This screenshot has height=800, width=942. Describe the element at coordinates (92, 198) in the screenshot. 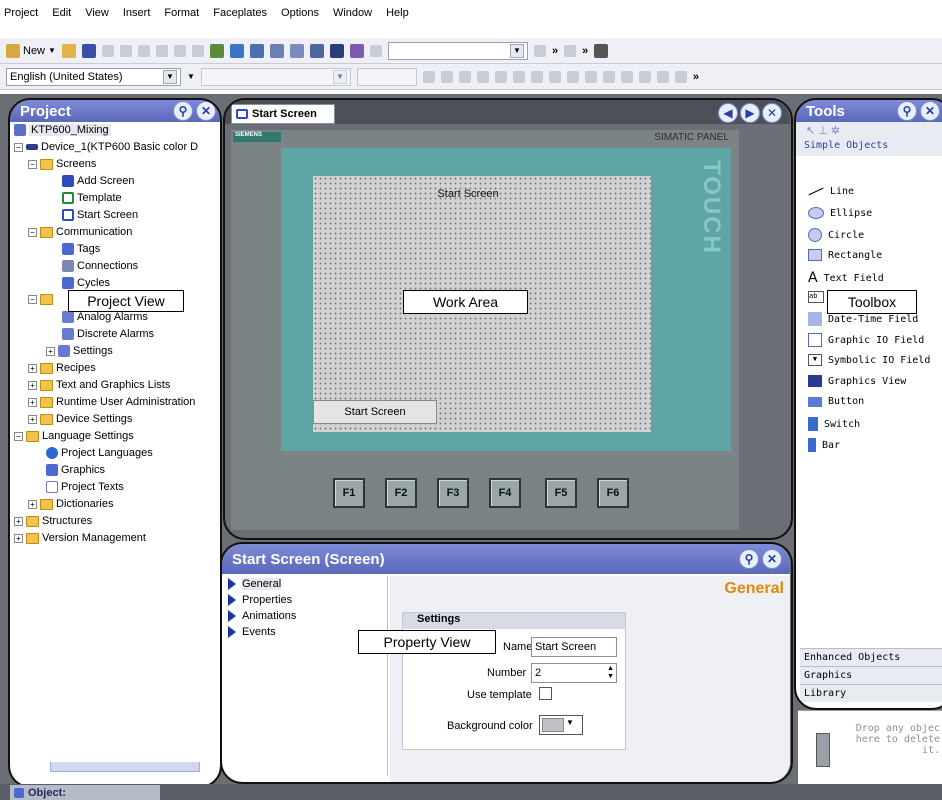

I see `tree-item-template: Template` at that location.